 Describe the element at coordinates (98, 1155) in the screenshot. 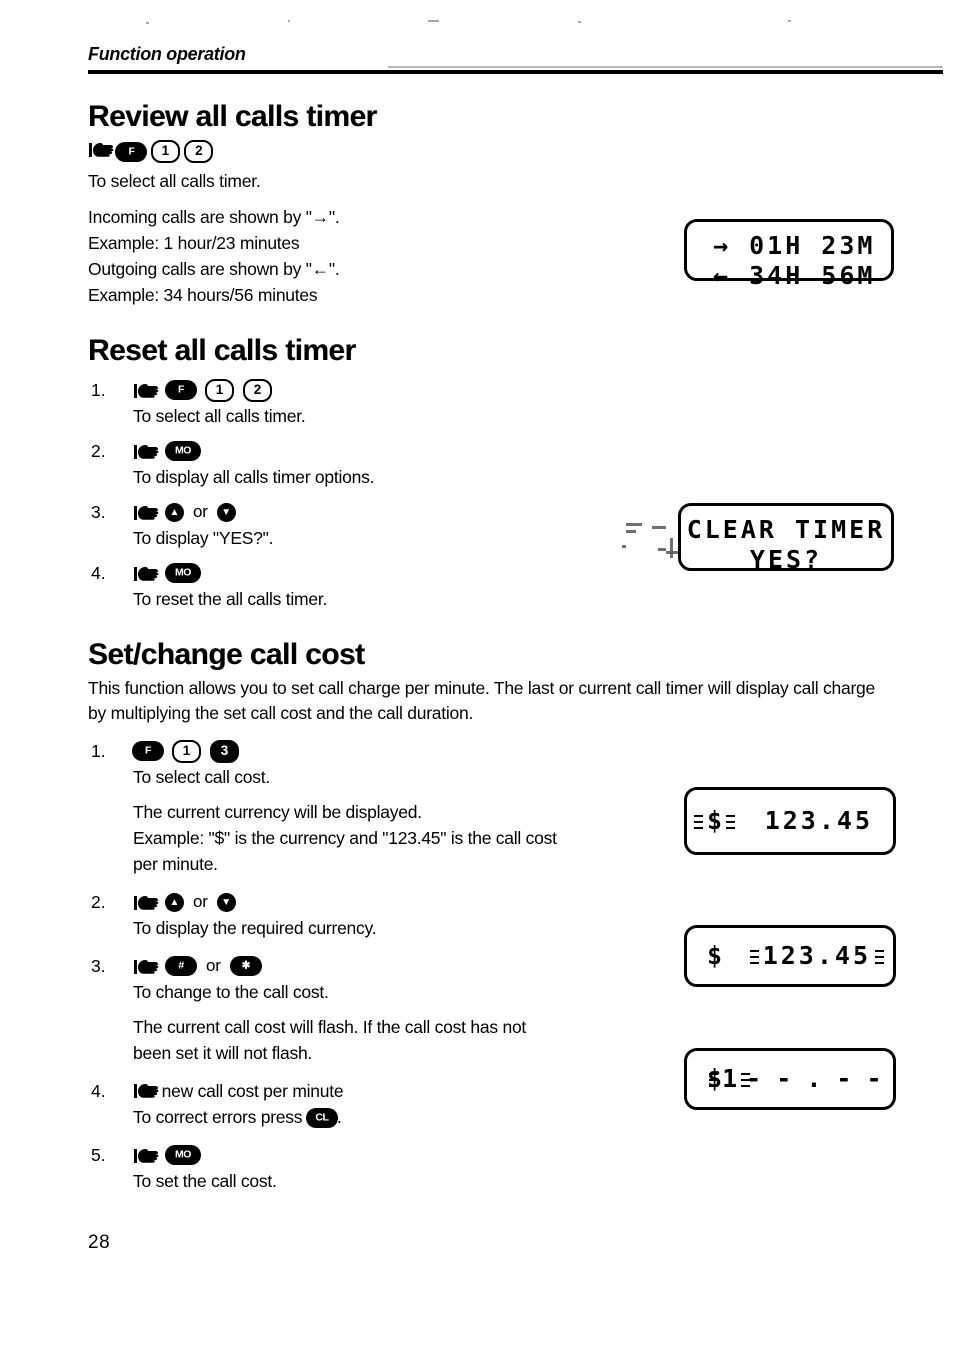

I see `step-number: 5.` at that location.